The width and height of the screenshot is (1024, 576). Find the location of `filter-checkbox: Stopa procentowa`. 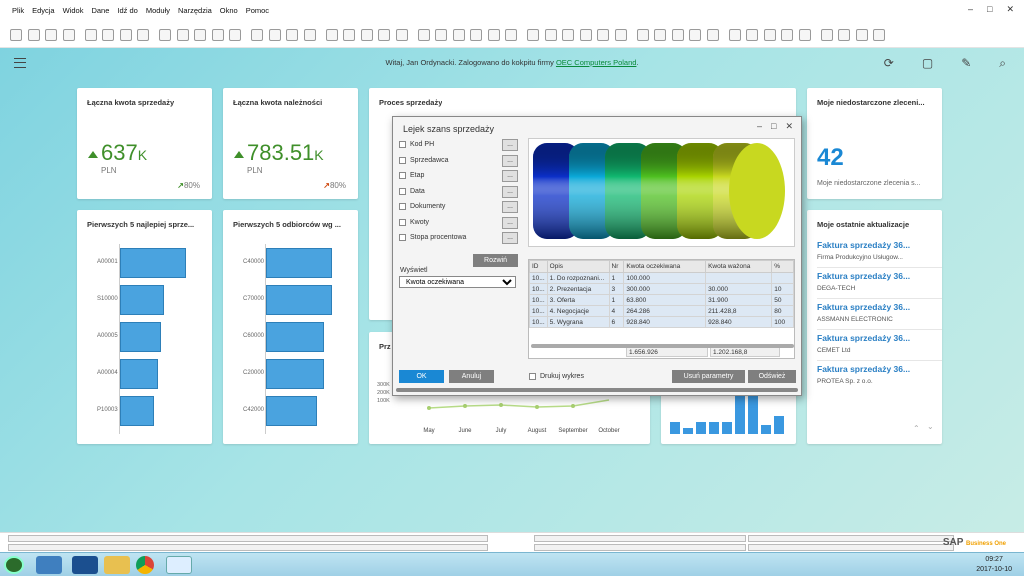

filter-checkbox: Stopa procentowa is located at coordinates (454, 237).